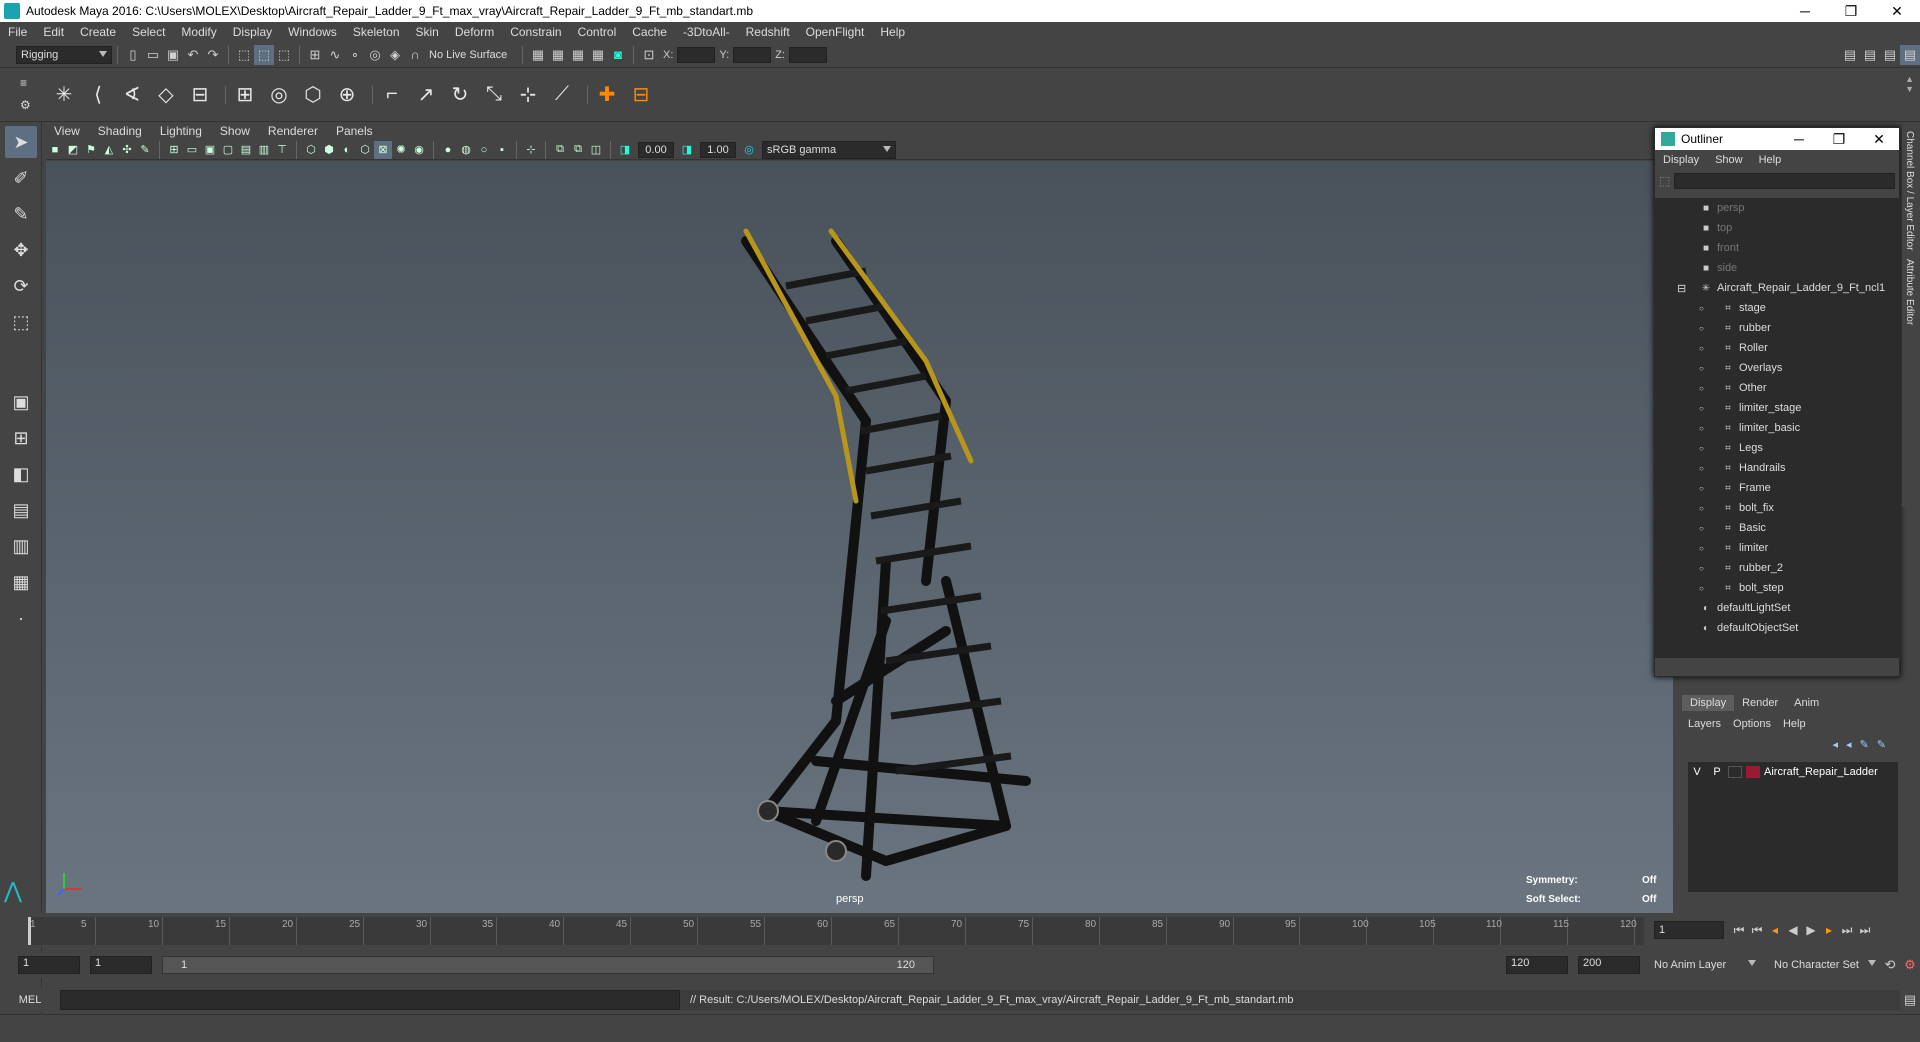  Describe the element at coordinates (1839, 139) in the screenshot. I see `outliner-maximize-button: ❐` at that location.